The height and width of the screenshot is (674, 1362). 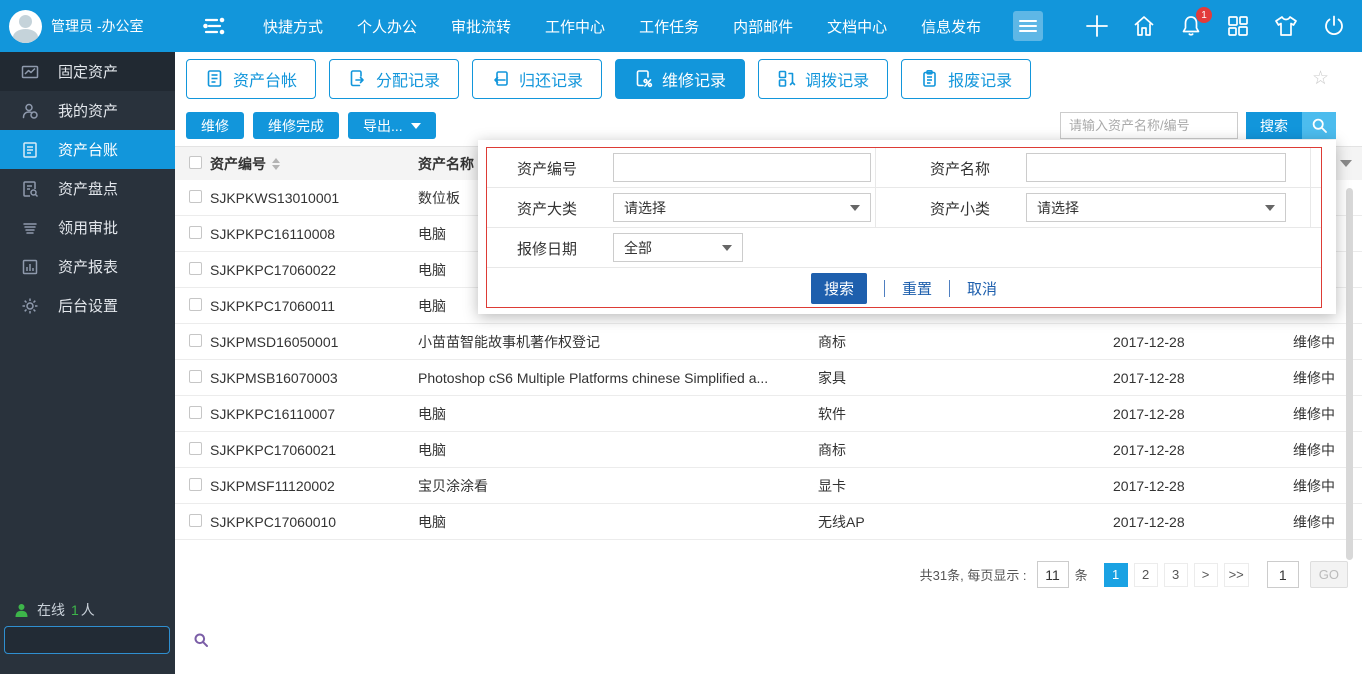 I want to click on notifications-bell-icon: 1, so click(x=1195, y=22).